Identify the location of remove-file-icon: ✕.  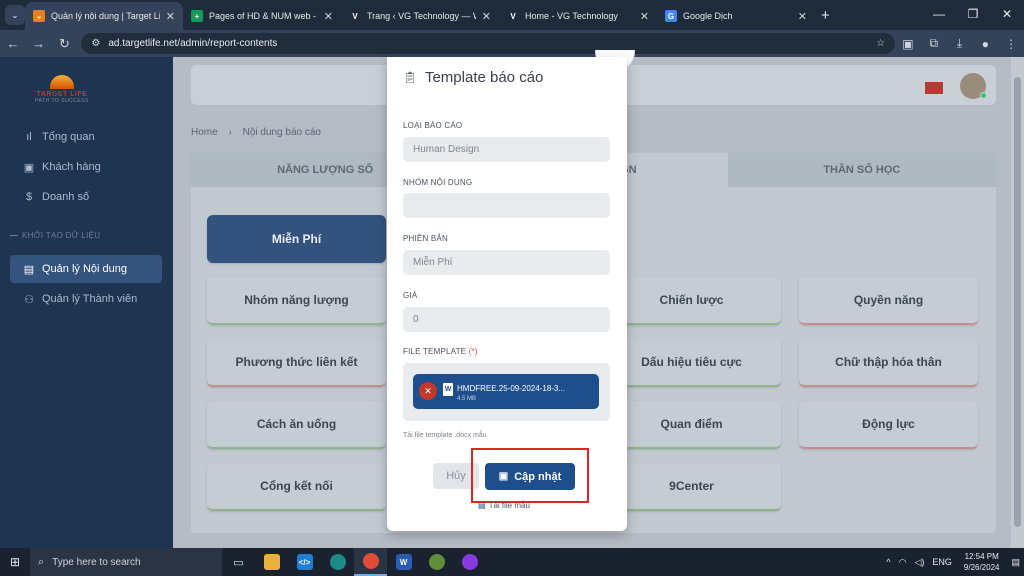
(428, 391).